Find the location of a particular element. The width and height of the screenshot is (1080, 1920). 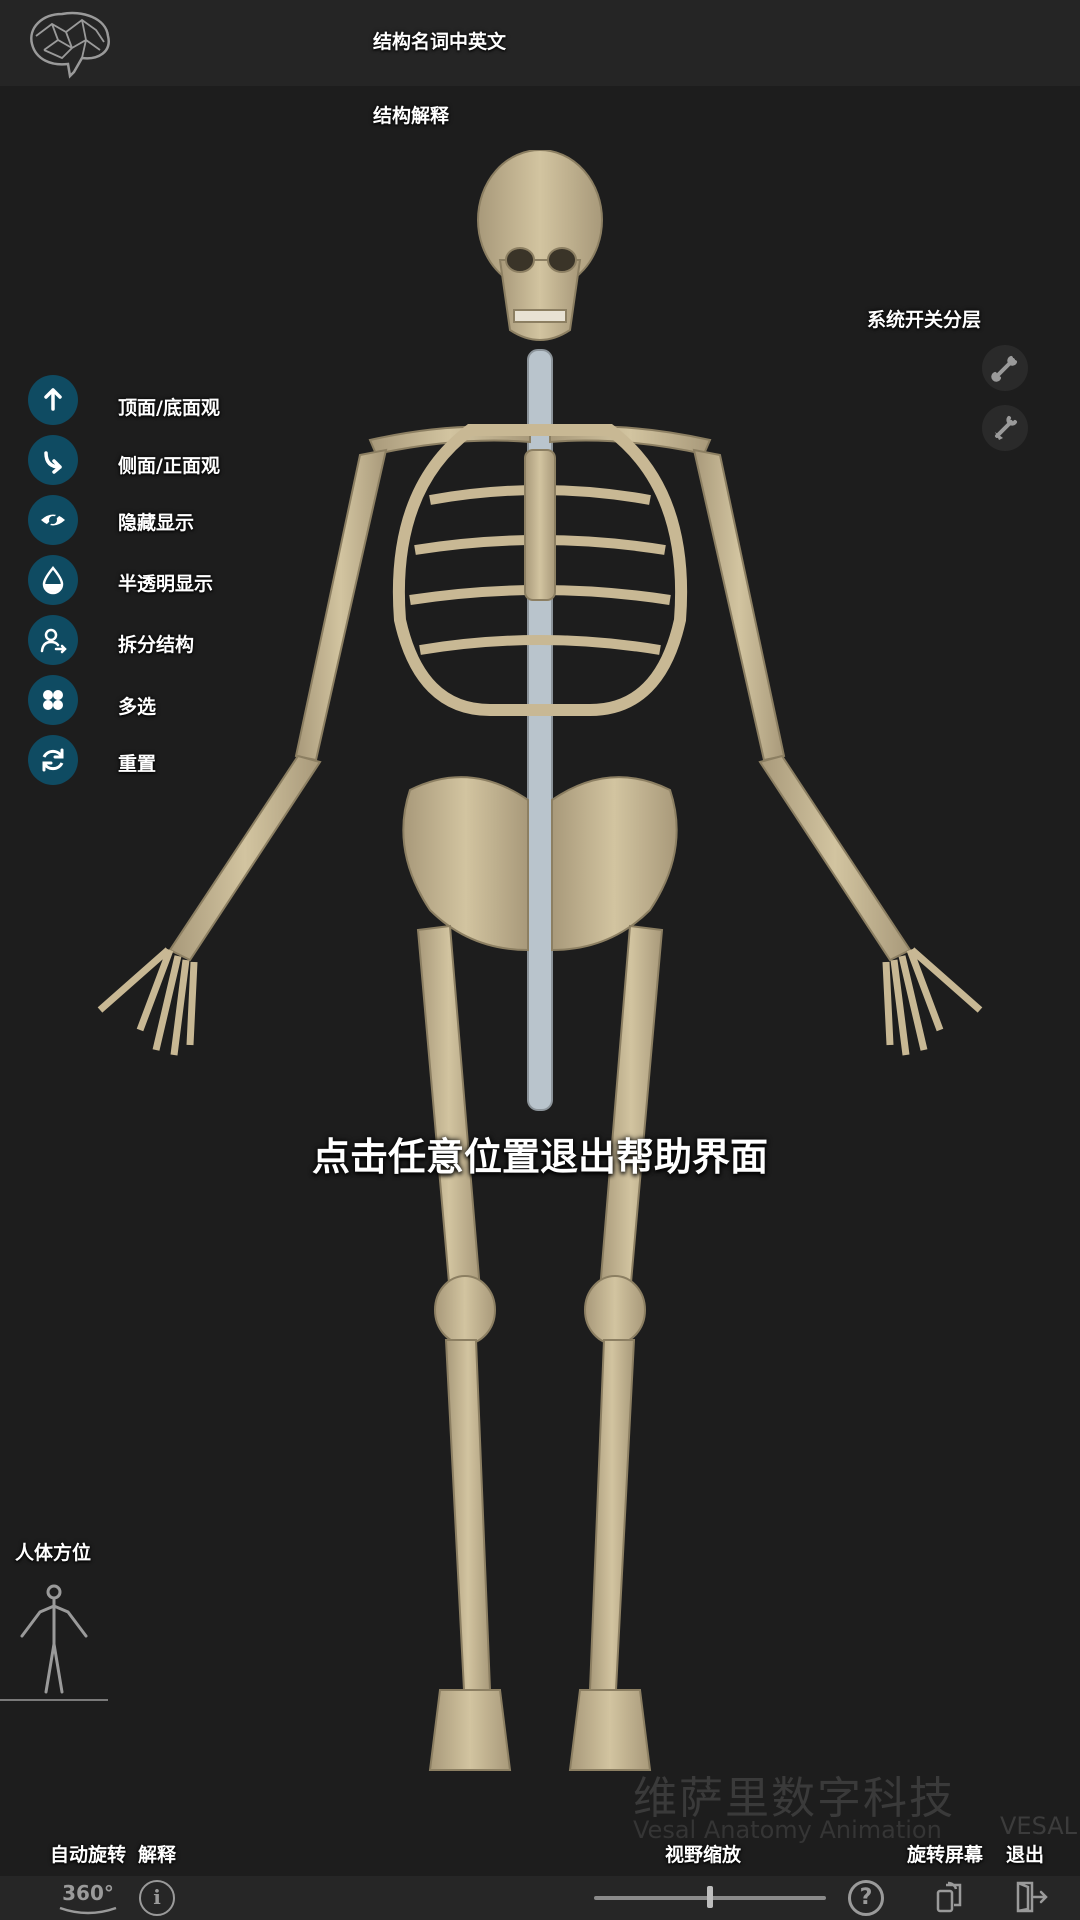

top-bottom-view-button is located at coordinates (53, 400).